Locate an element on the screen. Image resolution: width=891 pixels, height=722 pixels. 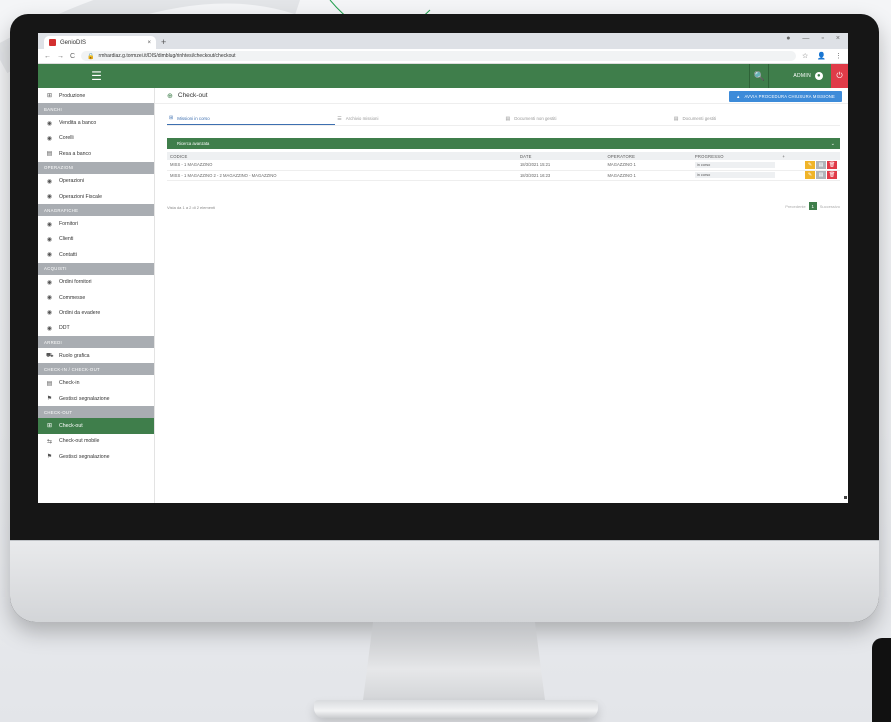
progress-bar: in corso is located at coordinates (734, 175).